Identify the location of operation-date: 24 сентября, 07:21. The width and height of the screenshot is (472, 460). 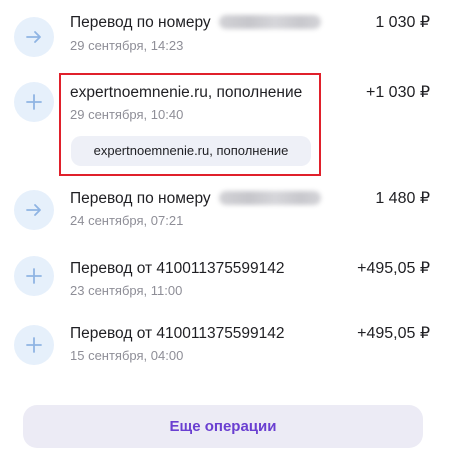
(127, 220).